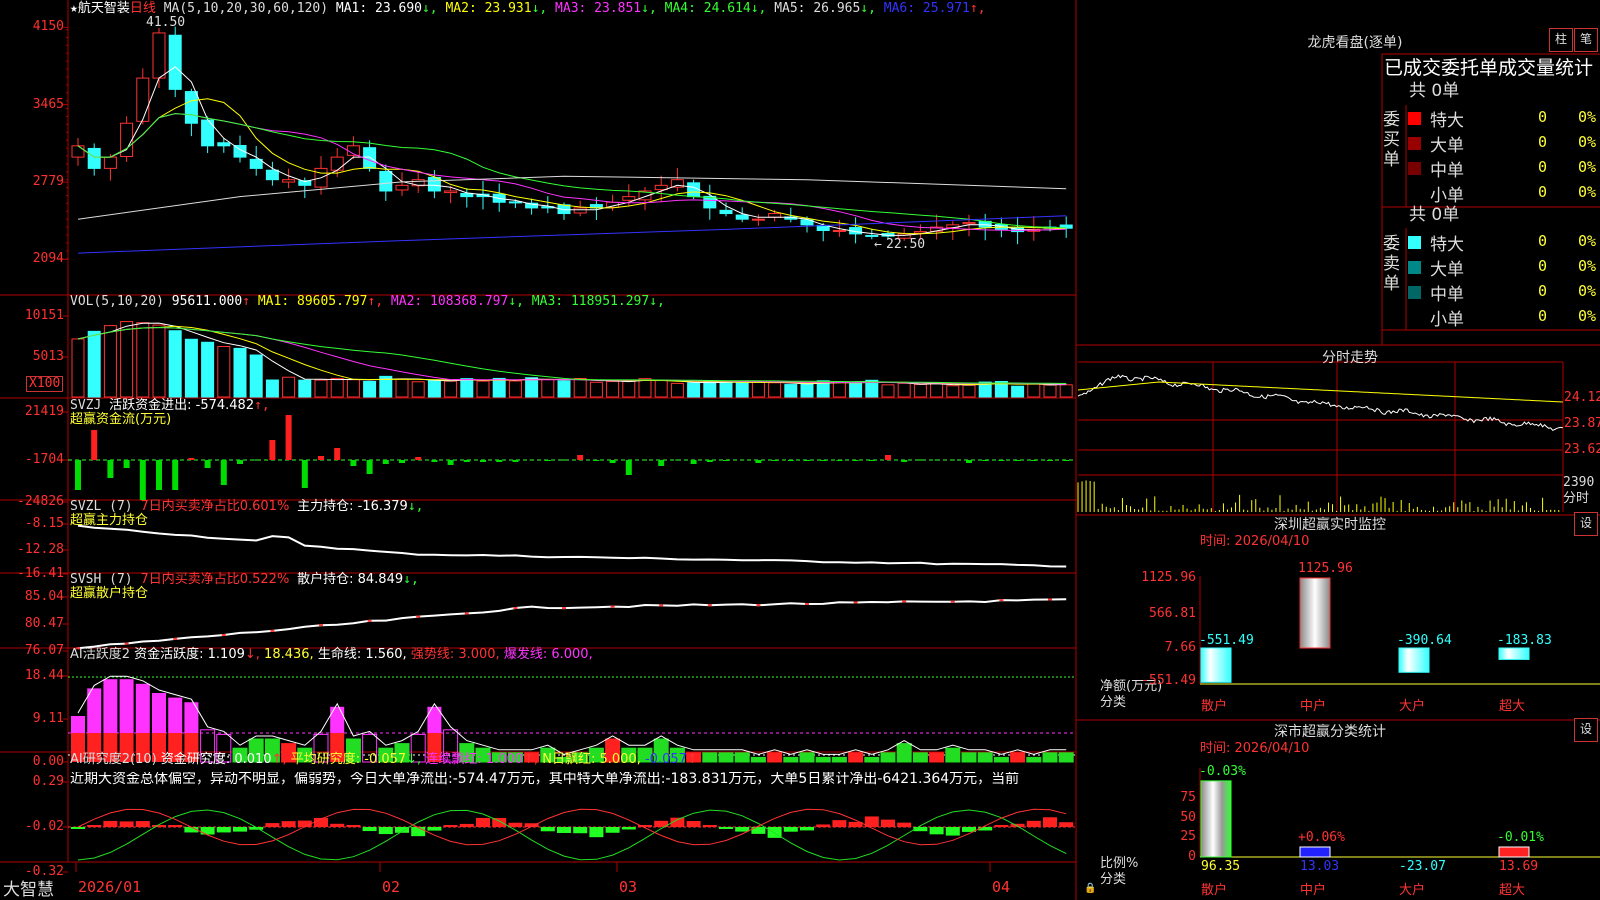 Image resolution: width=1600 pixels, height=900 pixels. Describe the element at coordinates (1180, 647) in the screenshot. I see `monitor-y-tick: 7.66` at that location.